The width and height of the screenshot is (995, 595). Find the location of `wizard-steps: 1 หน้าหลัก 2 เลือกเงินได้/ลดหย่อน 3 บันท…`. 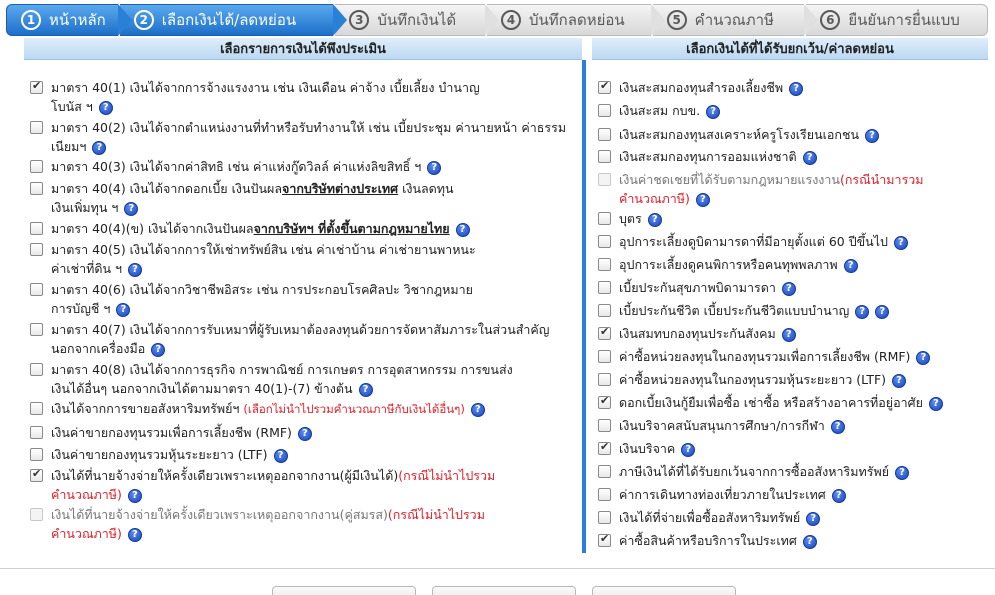

wizard-steps: 1 หน้าหลัก 2 เลือกเงินได้/ลดหย่อน 3 บันท… is located at coordinates (498, 20).